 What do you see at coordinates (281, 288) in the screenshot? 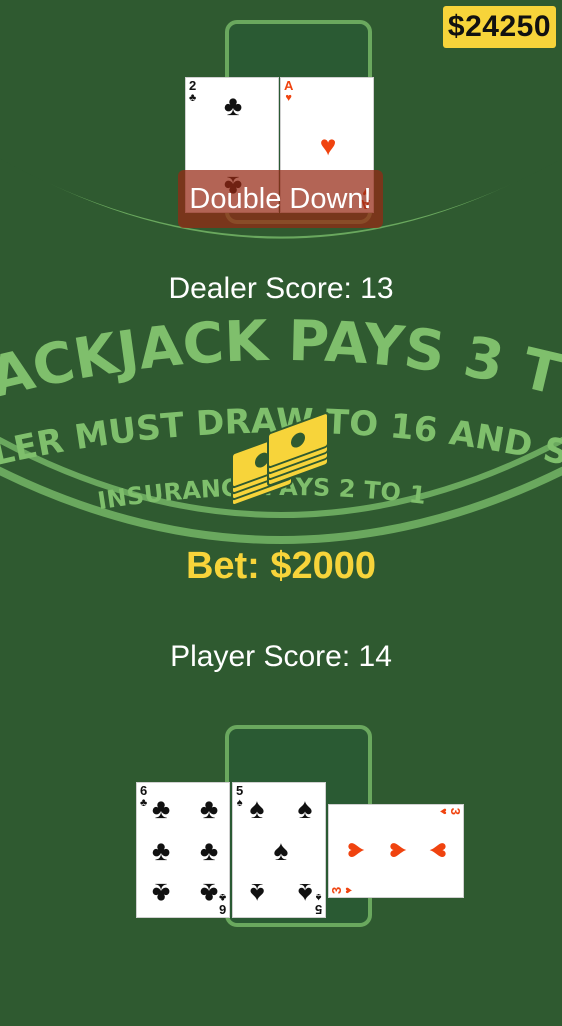
I see `dealer-score: Dealer Score: 13` at bounding box center [281, 288].